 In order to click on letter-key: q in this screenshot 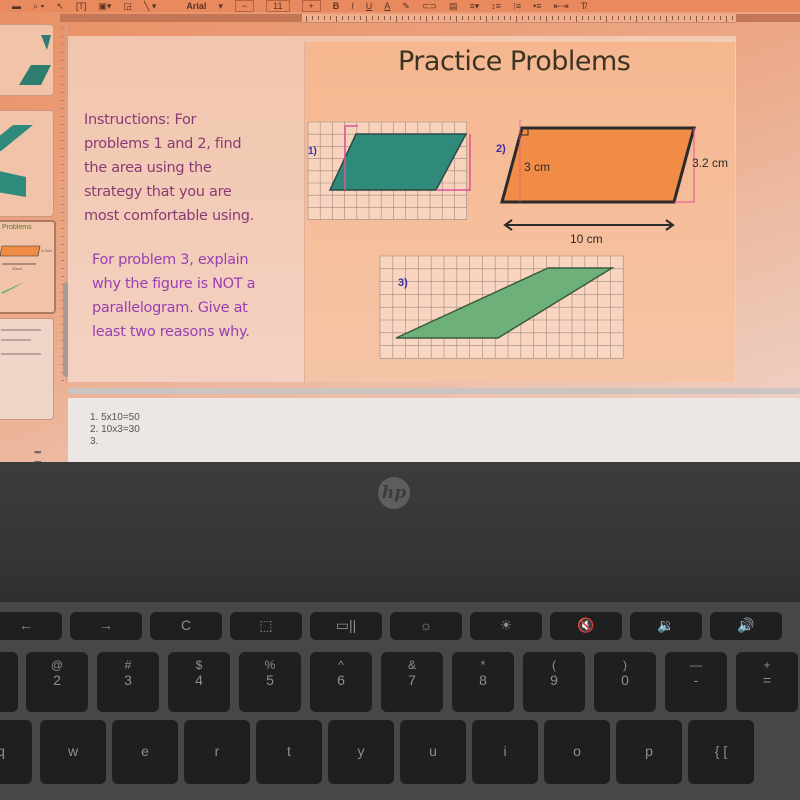, I will do `click(16, 752)`.